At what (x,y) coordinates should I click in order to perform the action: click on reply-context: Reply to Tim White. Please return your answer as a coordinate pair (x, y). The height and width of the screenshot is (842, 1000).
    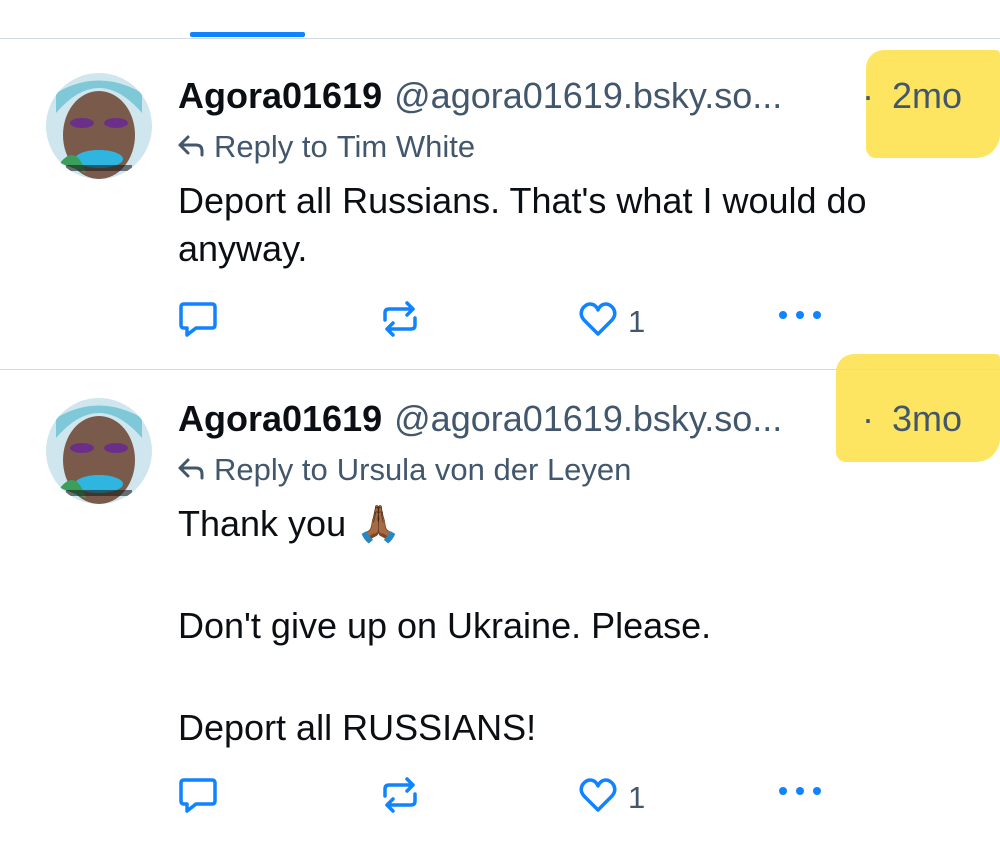
    Looking at the image, I should click on (326, 147).